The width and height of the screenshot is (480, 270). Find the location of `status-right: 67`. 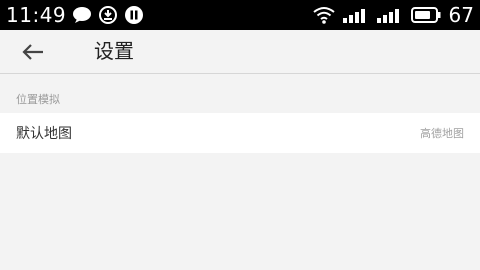

status-right: 67 is located at coordinates (393, 15).